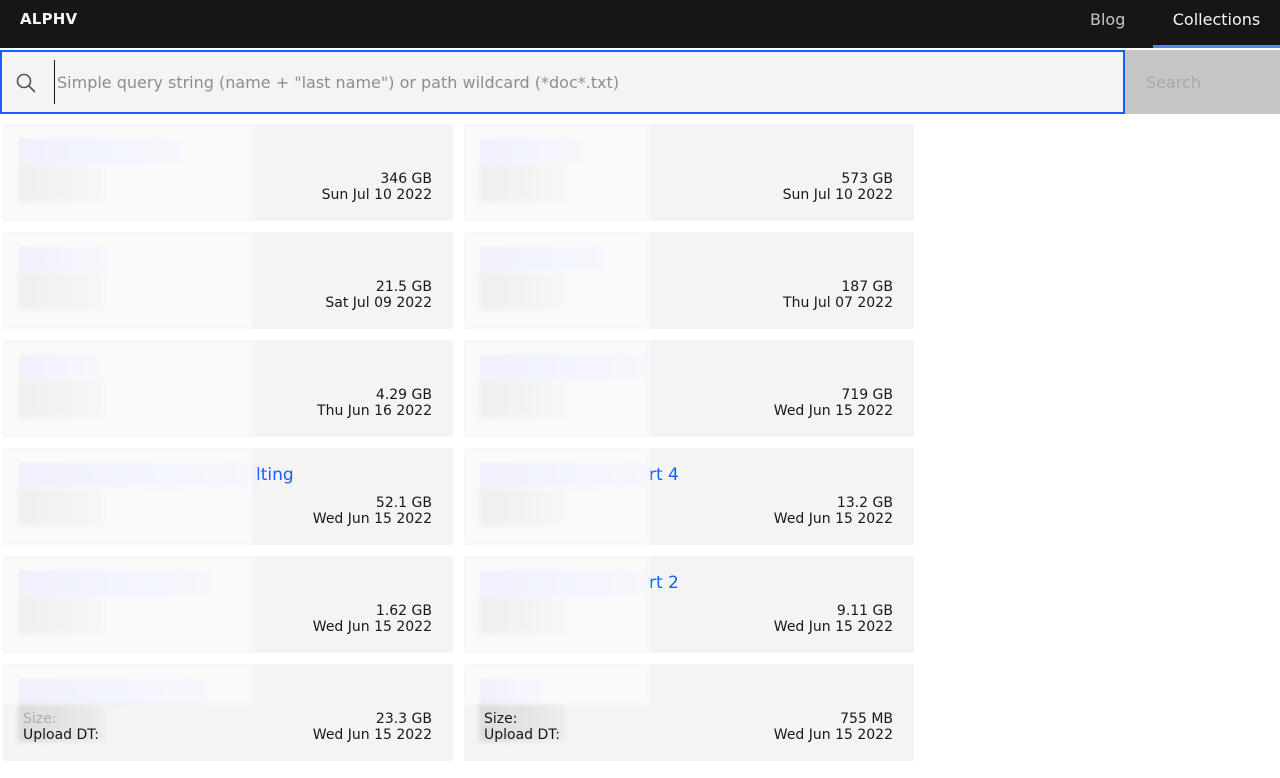 This screenshot has height=778, width=1280. Describe the element at coordinates (228, 388) in the screenshot. I see `collection-card: Size: Upload DT: 4.29 GB Thu Jun 16 2022` at that location.